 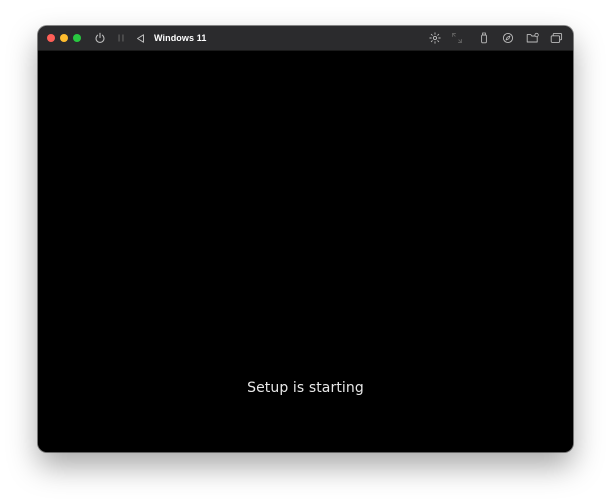 What do you see at coordinates (100, 38) in the screenshot?
I see `power-icon` at bounding box center [100, 38].